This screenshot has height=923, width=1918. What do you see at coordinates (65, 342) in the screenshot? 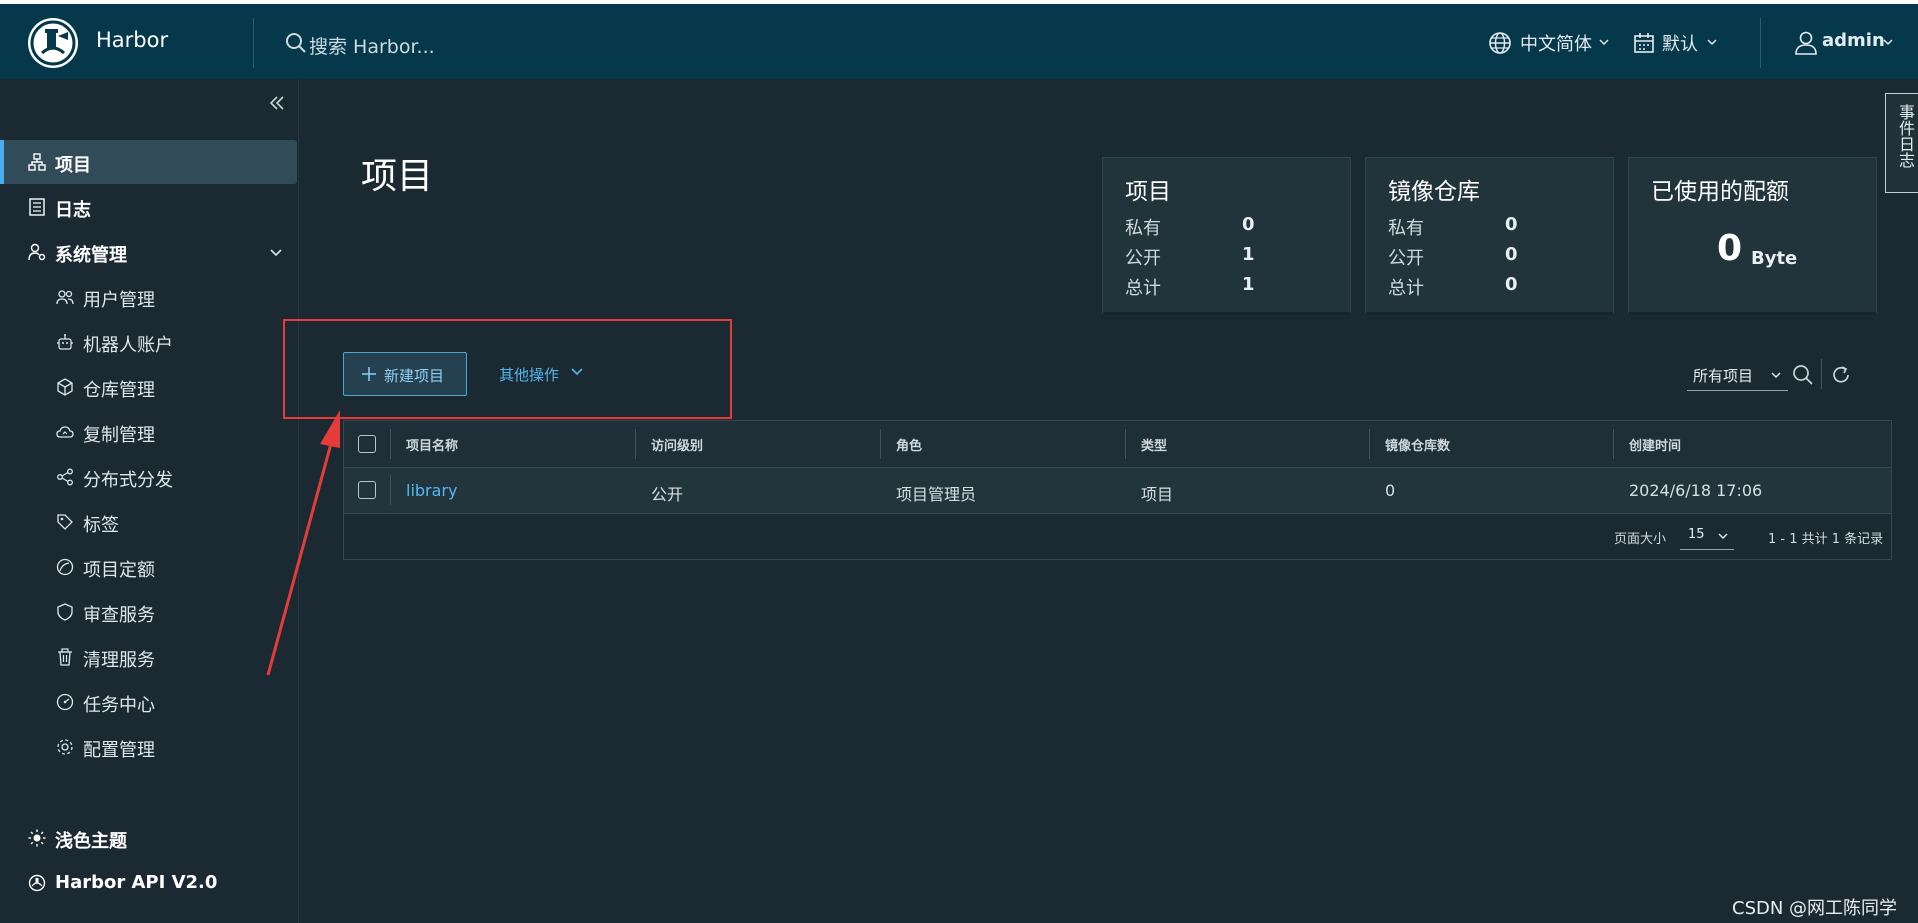
I see `robot-icon` at bounding box center [65, 342].